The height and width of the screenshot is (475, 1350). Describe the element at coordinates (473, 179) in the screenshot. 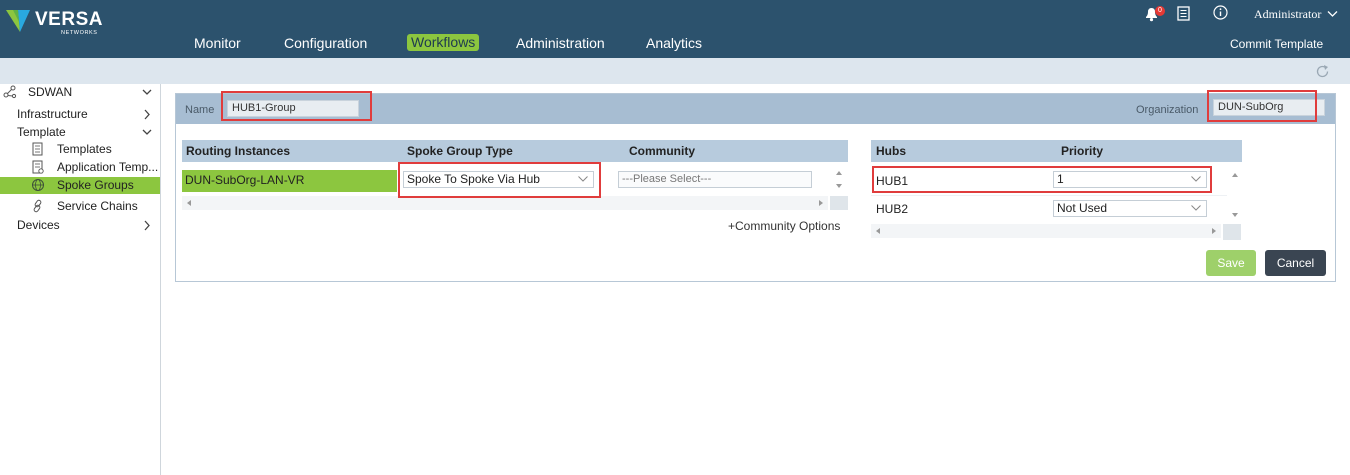

I see `spoke-group-type-value: Spoke To Spoke Via Hub` at that location.